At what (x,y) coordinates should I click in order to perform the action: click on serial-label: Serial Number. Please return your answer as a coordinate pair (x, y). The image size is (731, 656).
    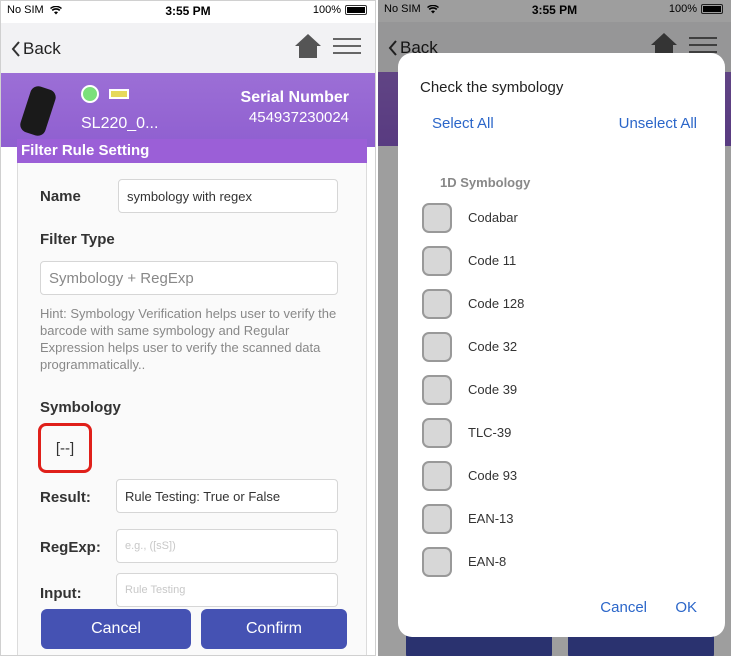
    Looking at the image, I should click on (294, 97).